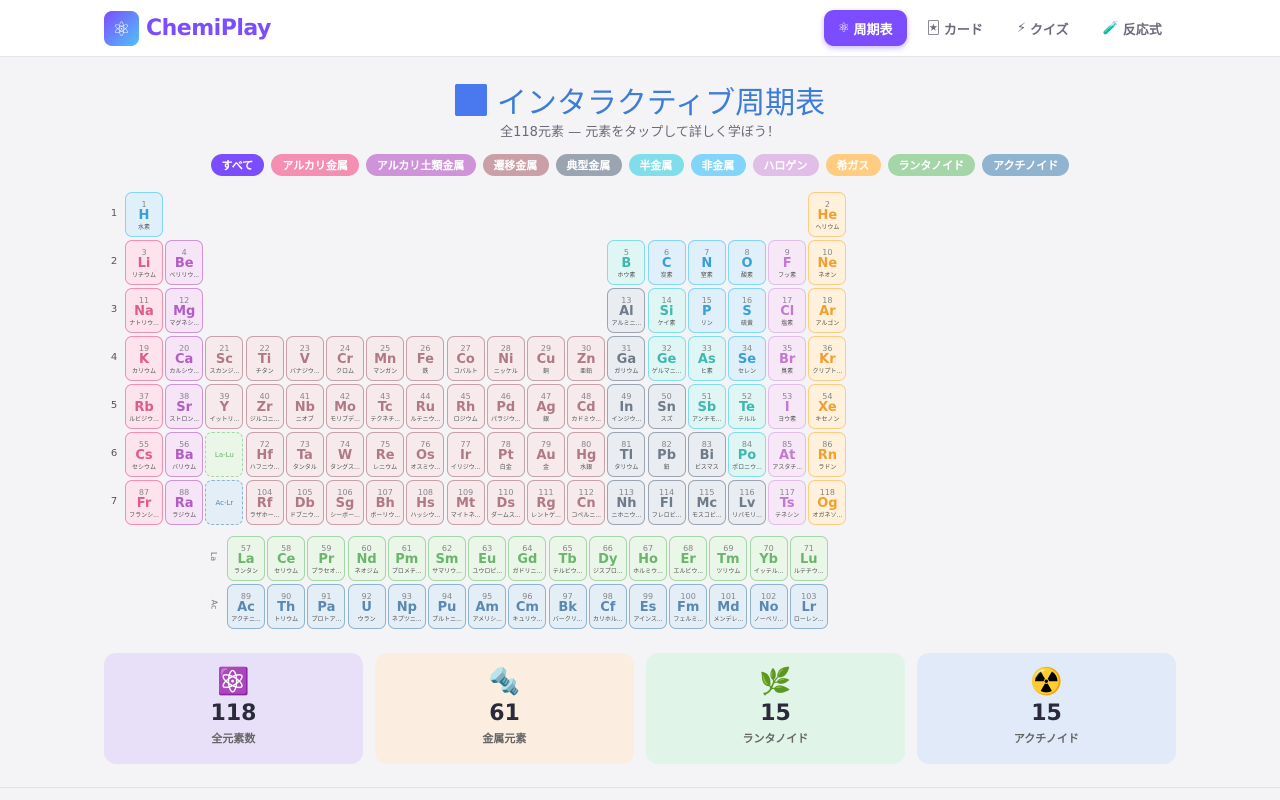  I want to click on brand: ⚛ ChemiPlay, so click(187, 28).